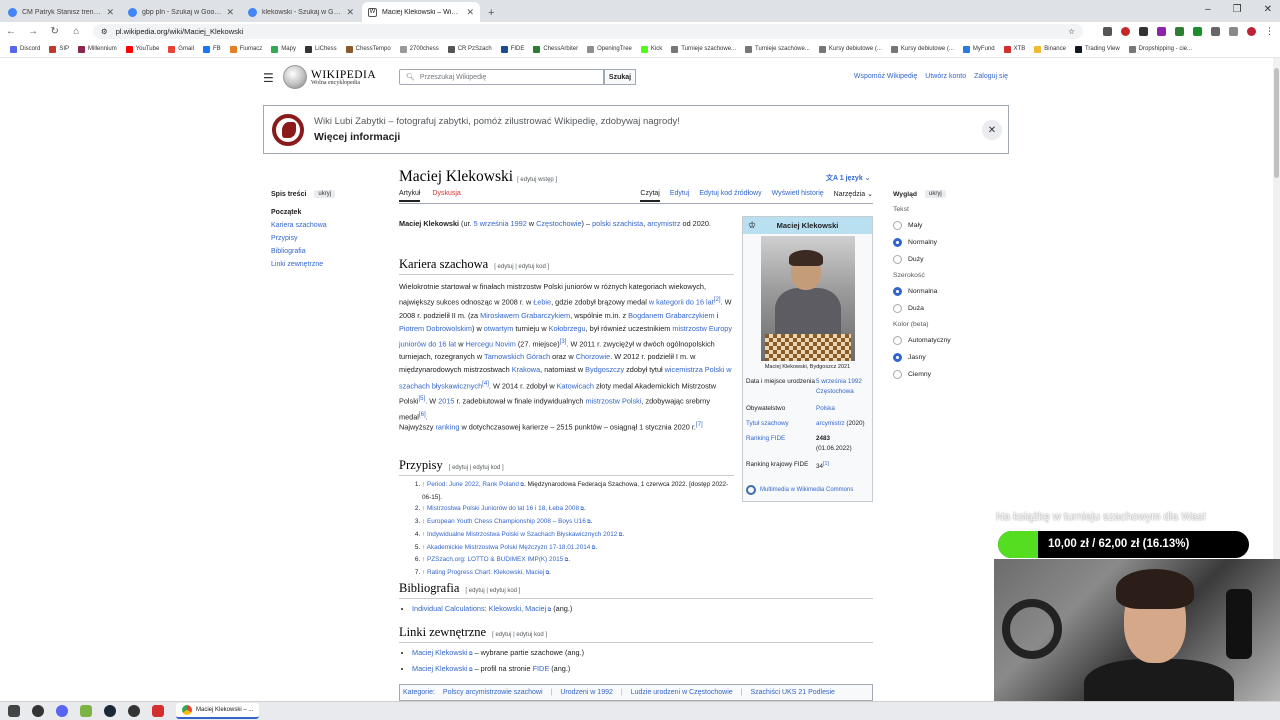 The width and height of the screenshot is (1280, 720). What do you see at coordinates (799, 490) in the screenshot?
I see `commons-link: Multimedia w Wikimedia Commons` at bounding box center [799, 490].